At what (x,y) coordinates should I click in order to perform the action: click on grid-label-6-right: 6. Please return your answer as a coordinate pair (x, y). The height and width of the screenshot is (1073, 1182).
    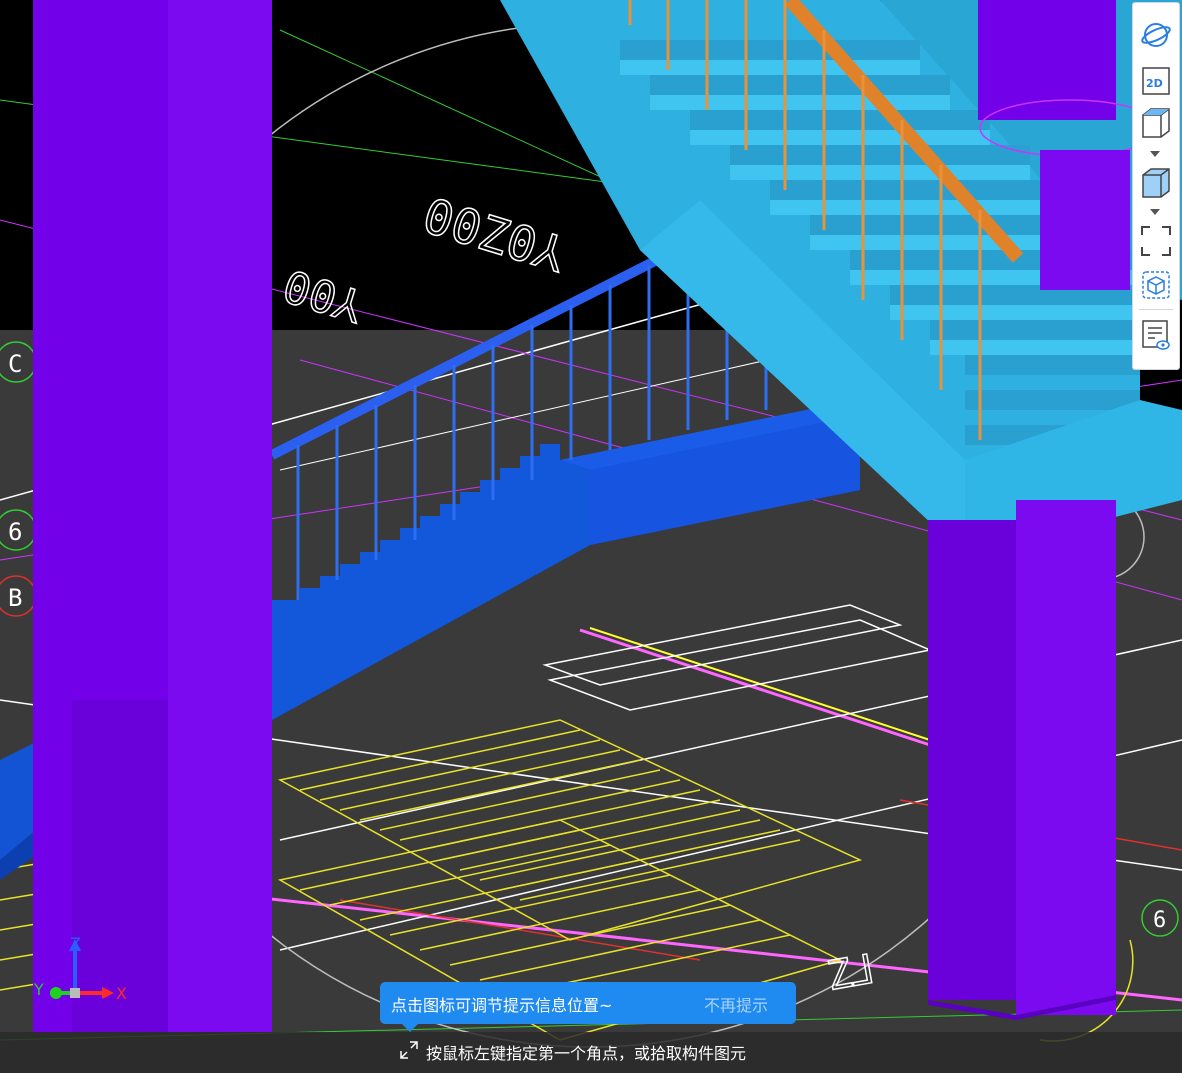
    Looking at the image, I should click on (1159, 920).